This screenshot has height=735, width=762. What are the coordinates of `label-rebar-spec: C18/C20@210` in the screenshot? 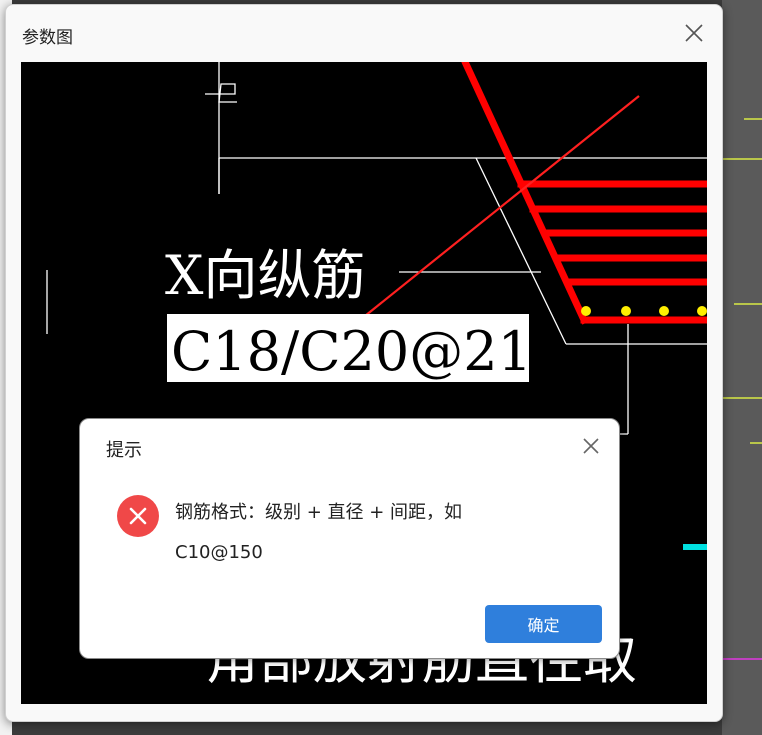 It's located at (368, 351).